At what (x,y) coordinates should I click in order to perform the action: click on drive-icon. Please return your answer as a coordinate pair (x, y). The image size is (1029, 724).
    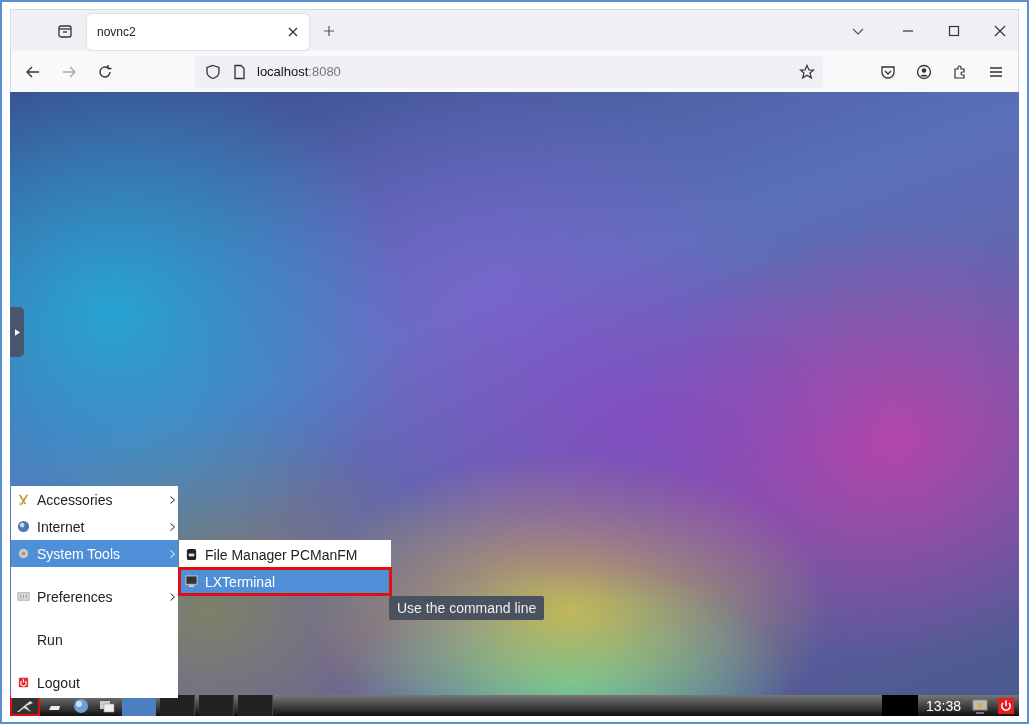
    Looking at the image, I should click on (191, 554).